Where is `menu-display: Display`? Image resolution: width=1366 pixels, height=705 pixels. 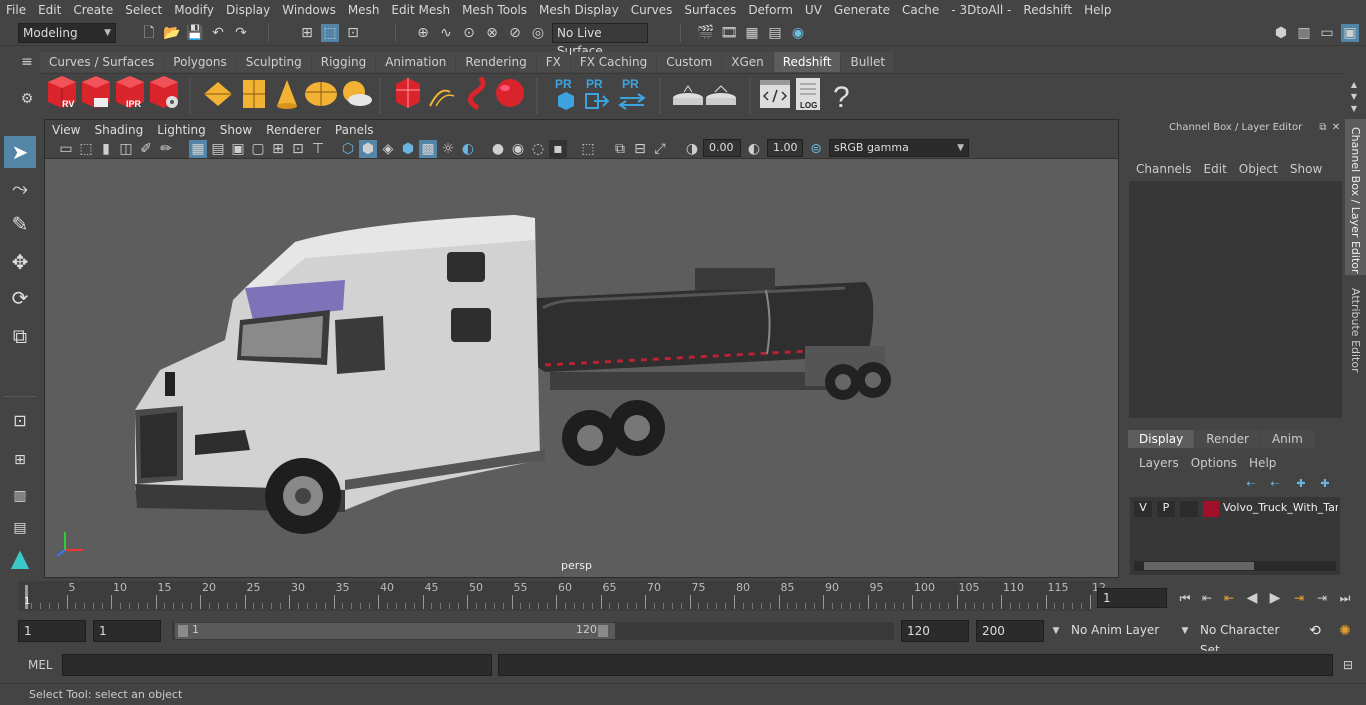
menu-display: Display is located at coordinates (248, 10).